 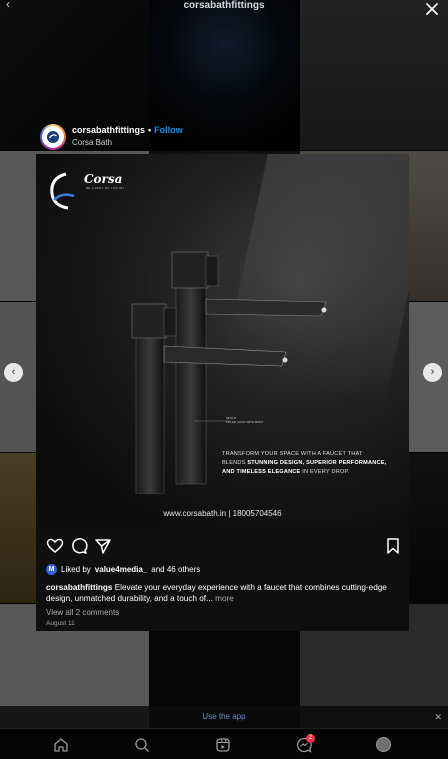 I want to click on action-row, so click(x=223, y=546).